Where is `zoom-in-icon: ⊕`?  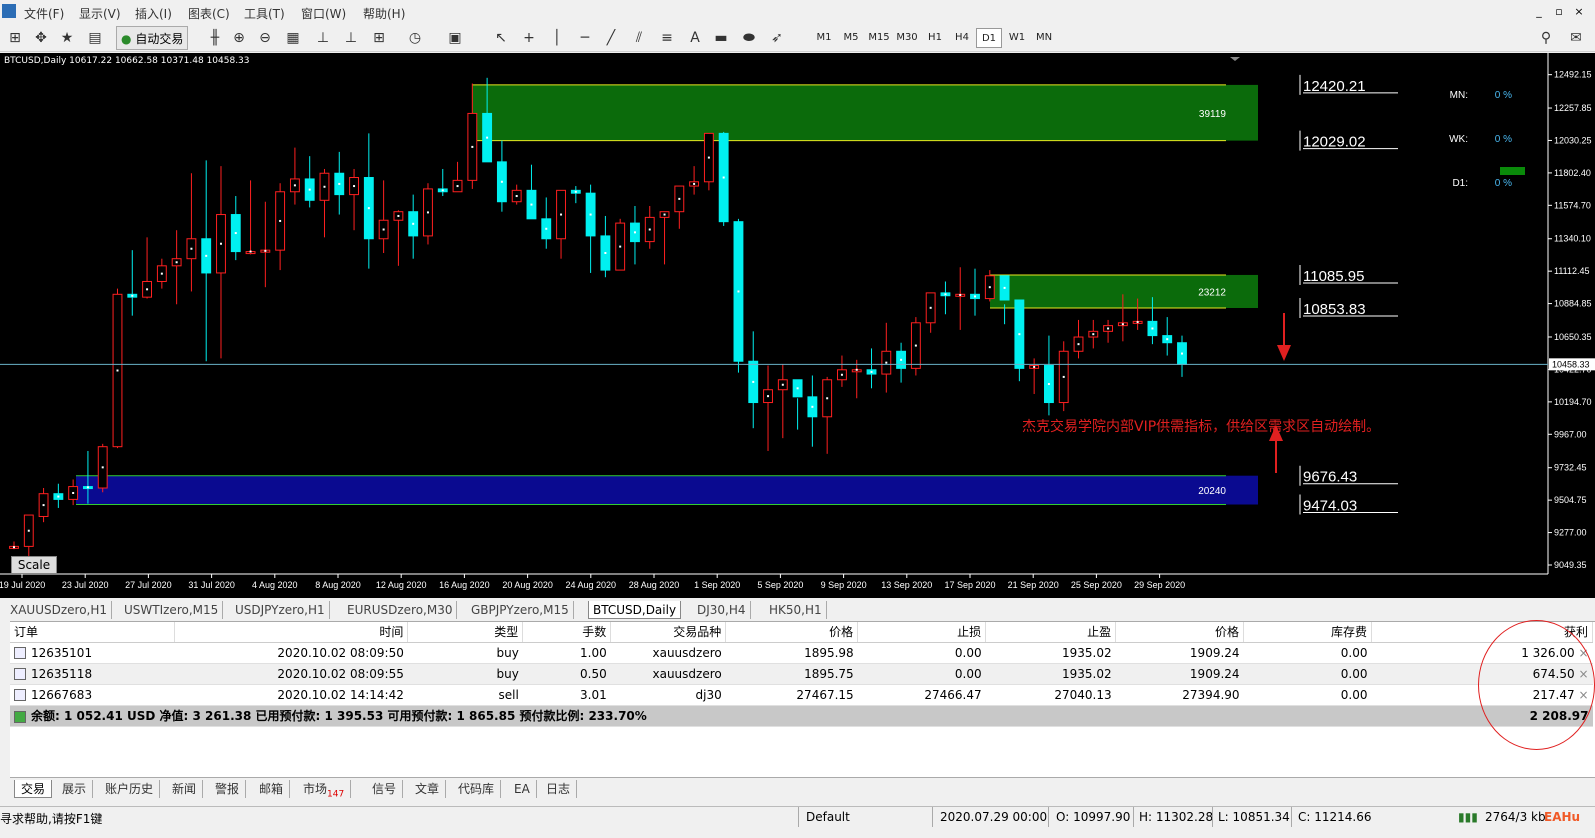 zoom-in-icon: ⊕ is located at coordinates (239, 38).